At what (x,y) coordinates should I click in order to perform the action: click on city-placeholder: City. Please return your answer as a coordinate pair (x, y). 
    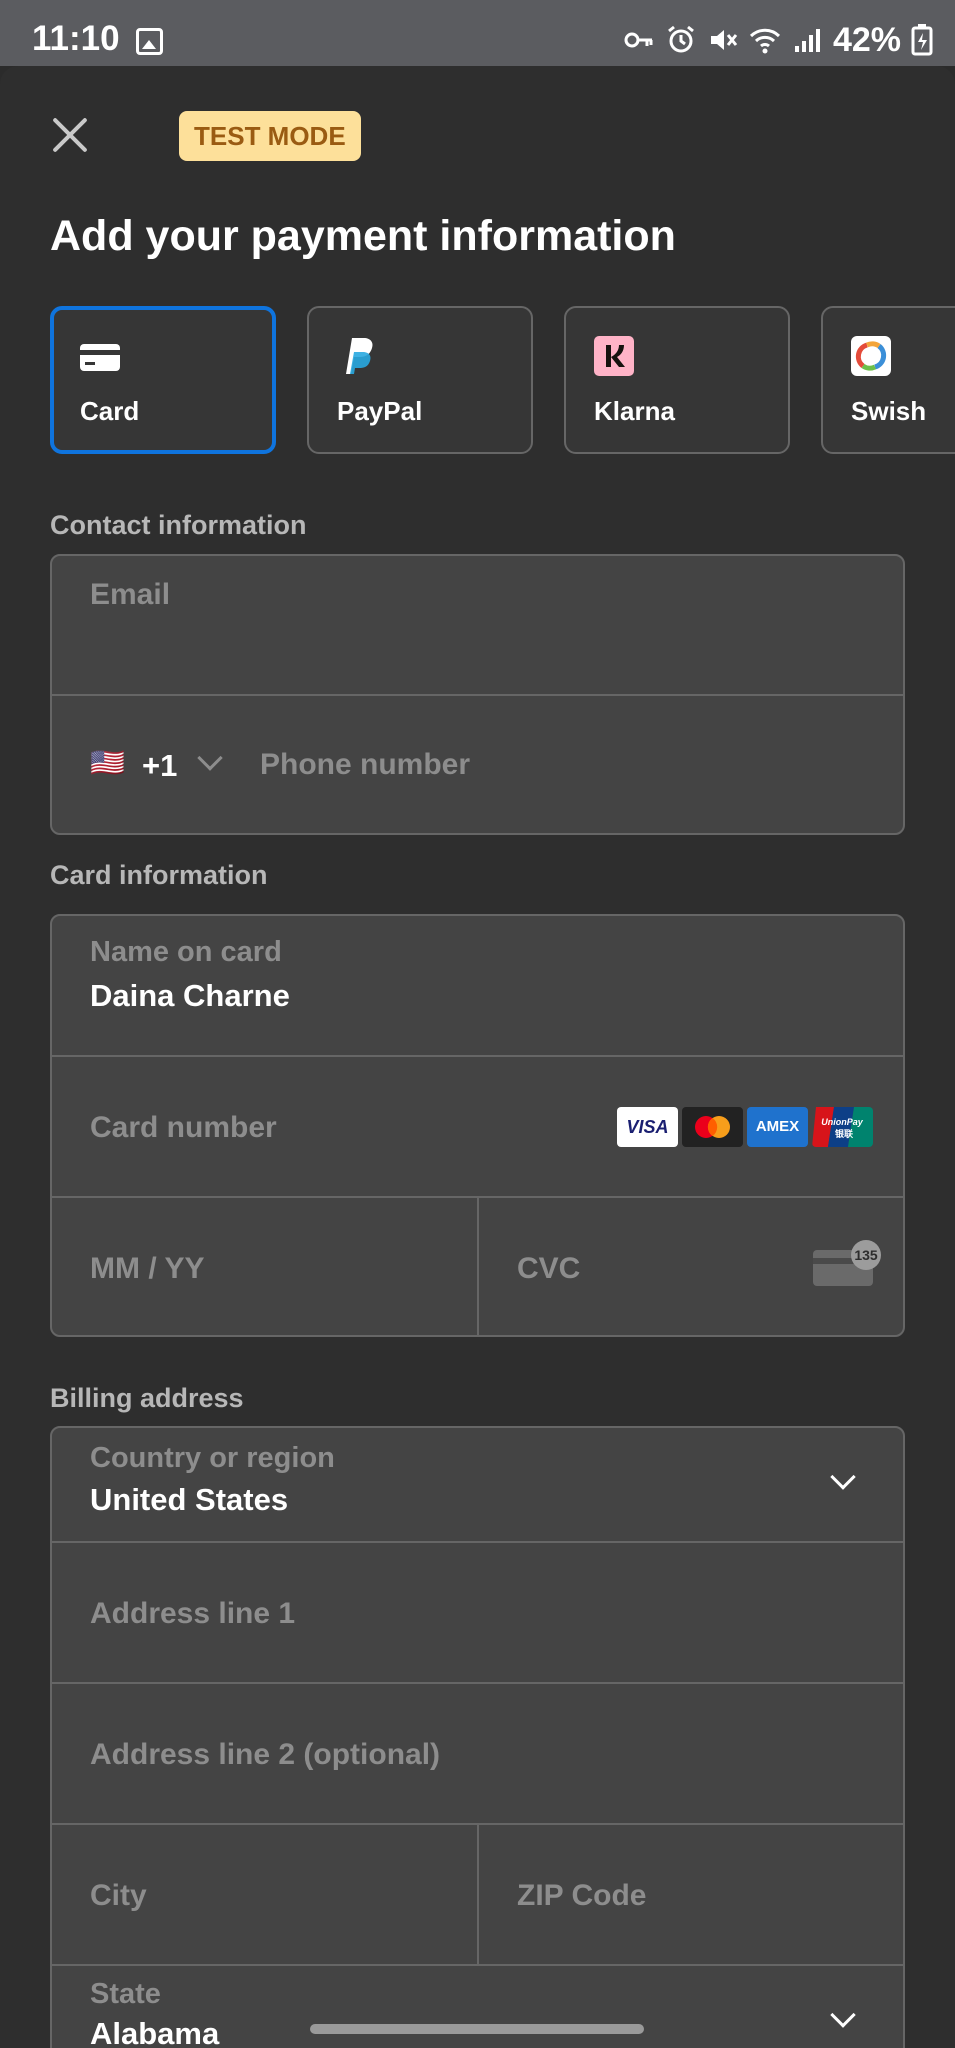
    Looking at the image, I should click on (118, 1895).